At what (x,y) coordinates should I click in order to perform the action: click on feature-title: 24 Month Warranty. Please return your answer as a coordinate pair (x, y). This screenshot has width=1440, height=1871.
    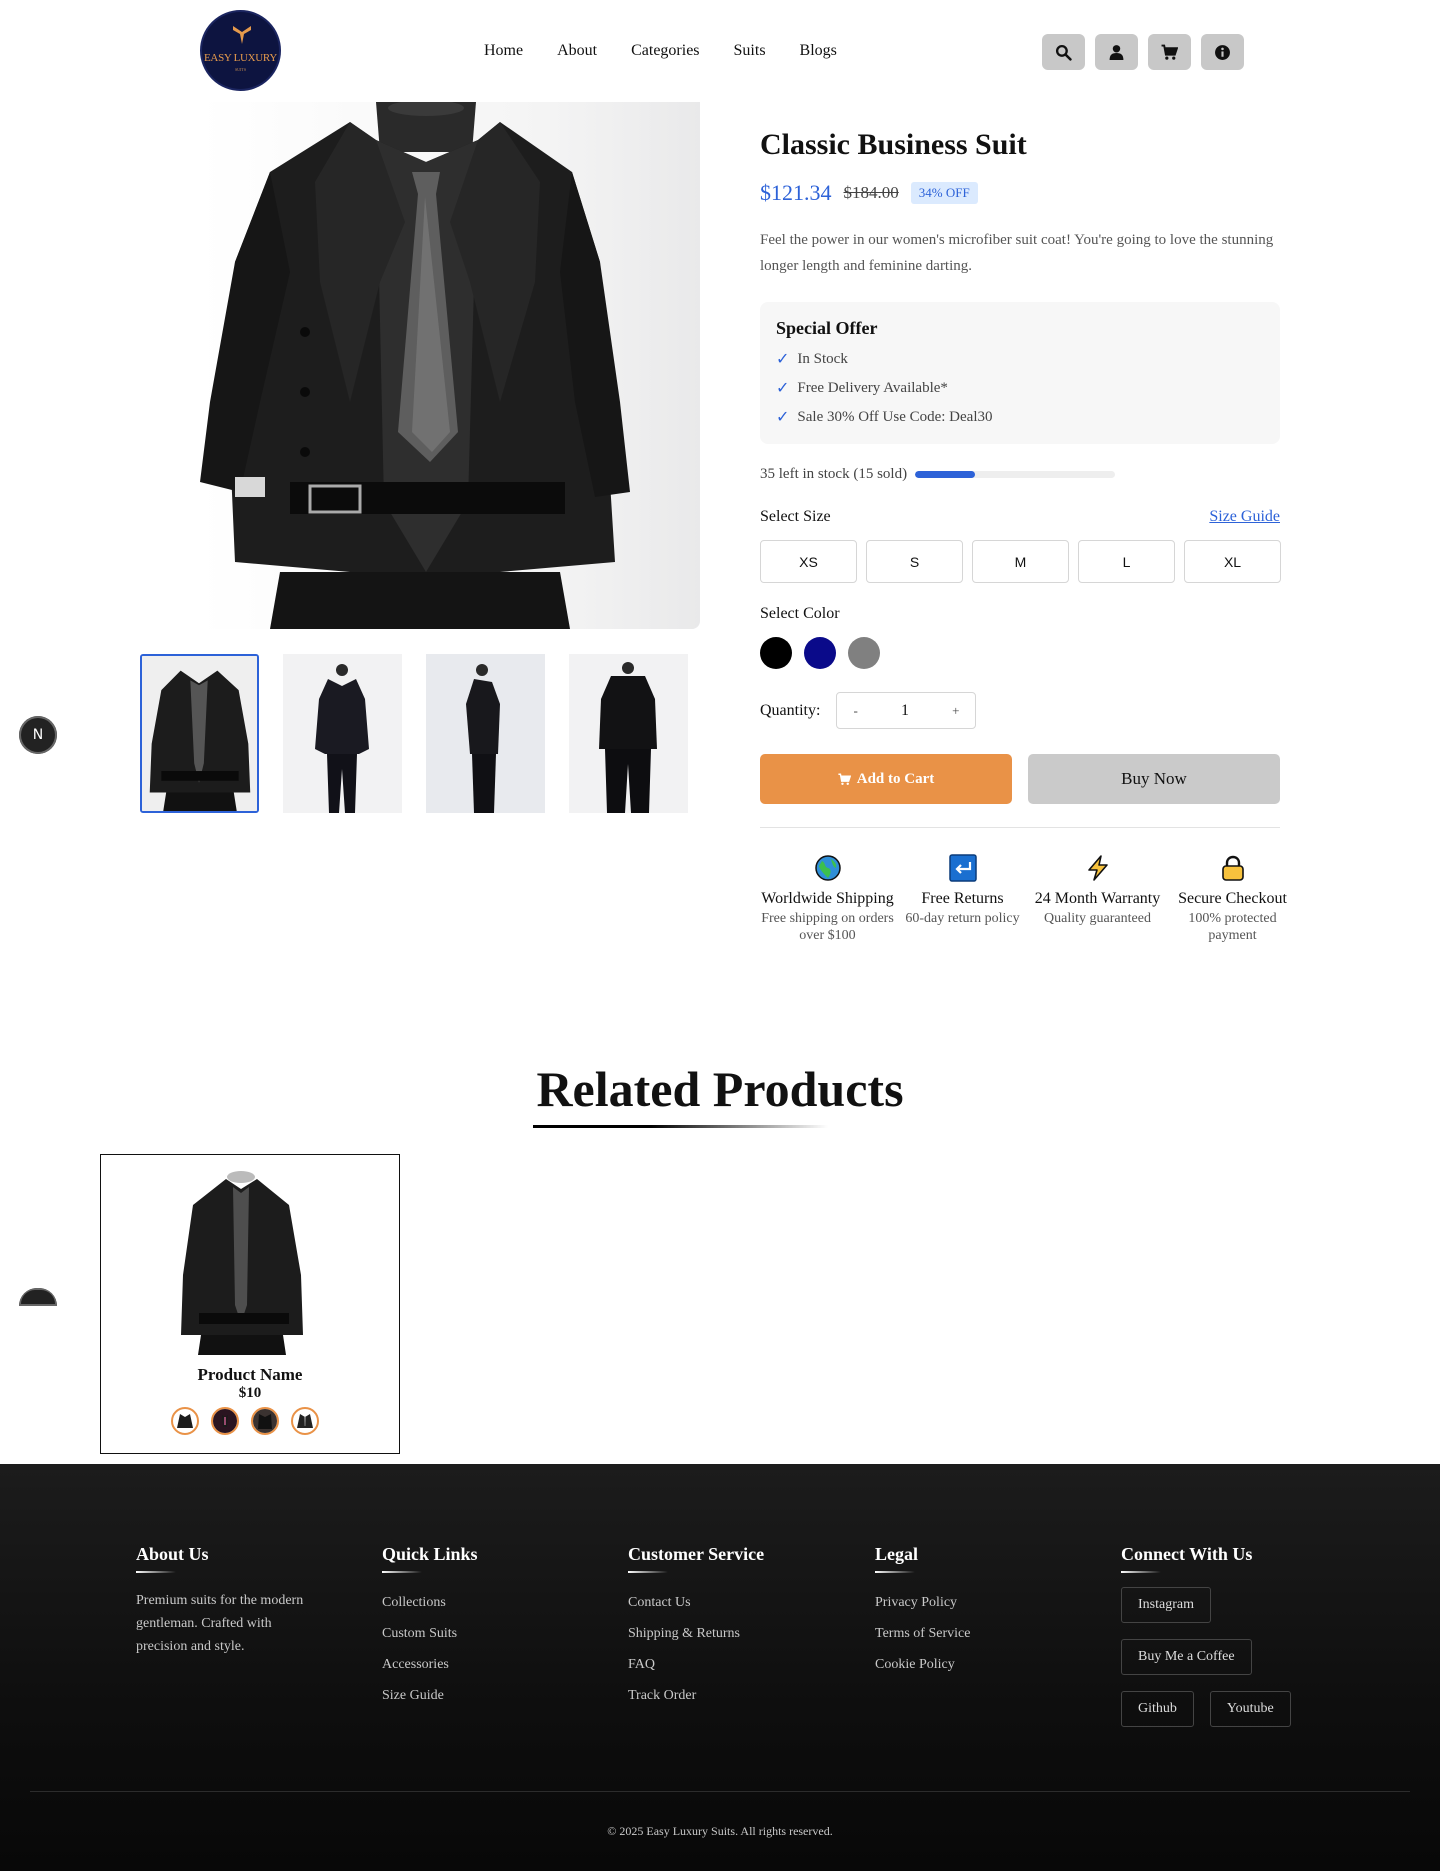
    Looking at the image, I should click on (1097, 898).